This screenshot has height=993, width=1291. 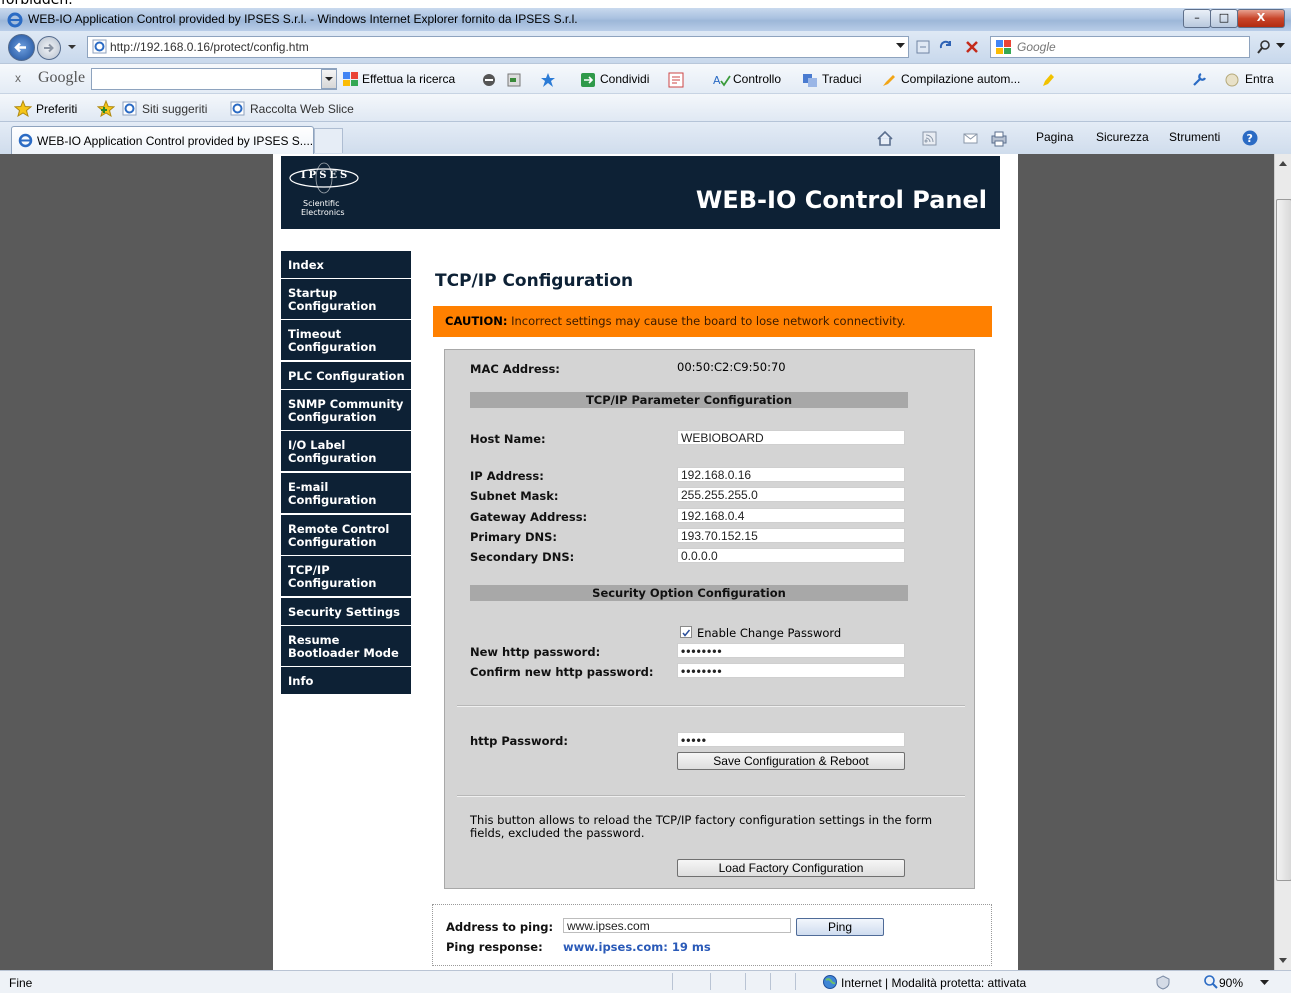 I want to click on sidebar-item: Resume Bootloader Mode, so click(x=346, y=646).